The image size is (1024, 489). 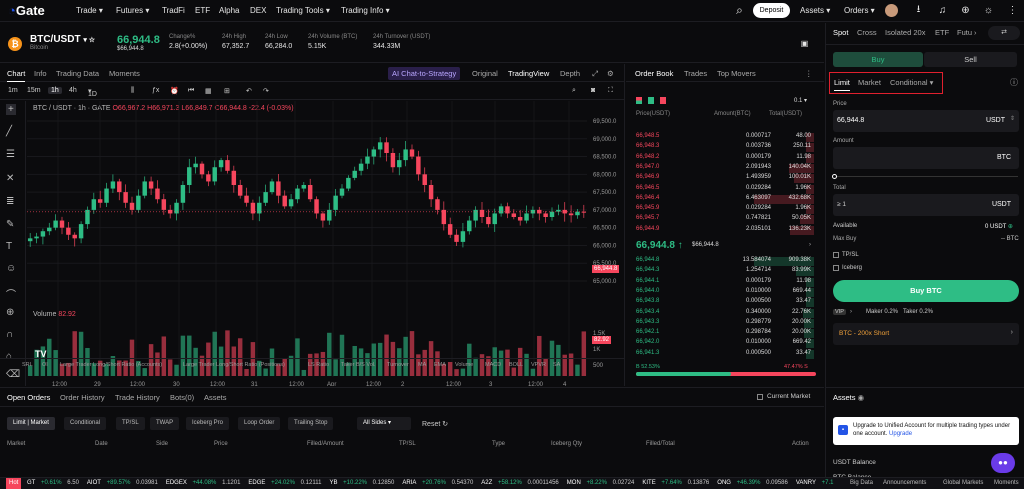 What do you see at coordinates (10, 178) in the screenshot?
I see `pattern-icon: ✕` at bounding box center [10, 178].